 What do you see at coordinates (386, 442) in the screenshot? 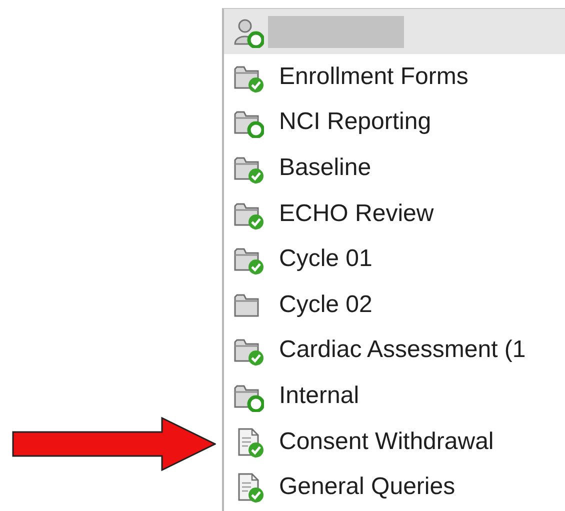
I see `tree-item-label: Consent Withdrawal` at bounding box center [386, 442].